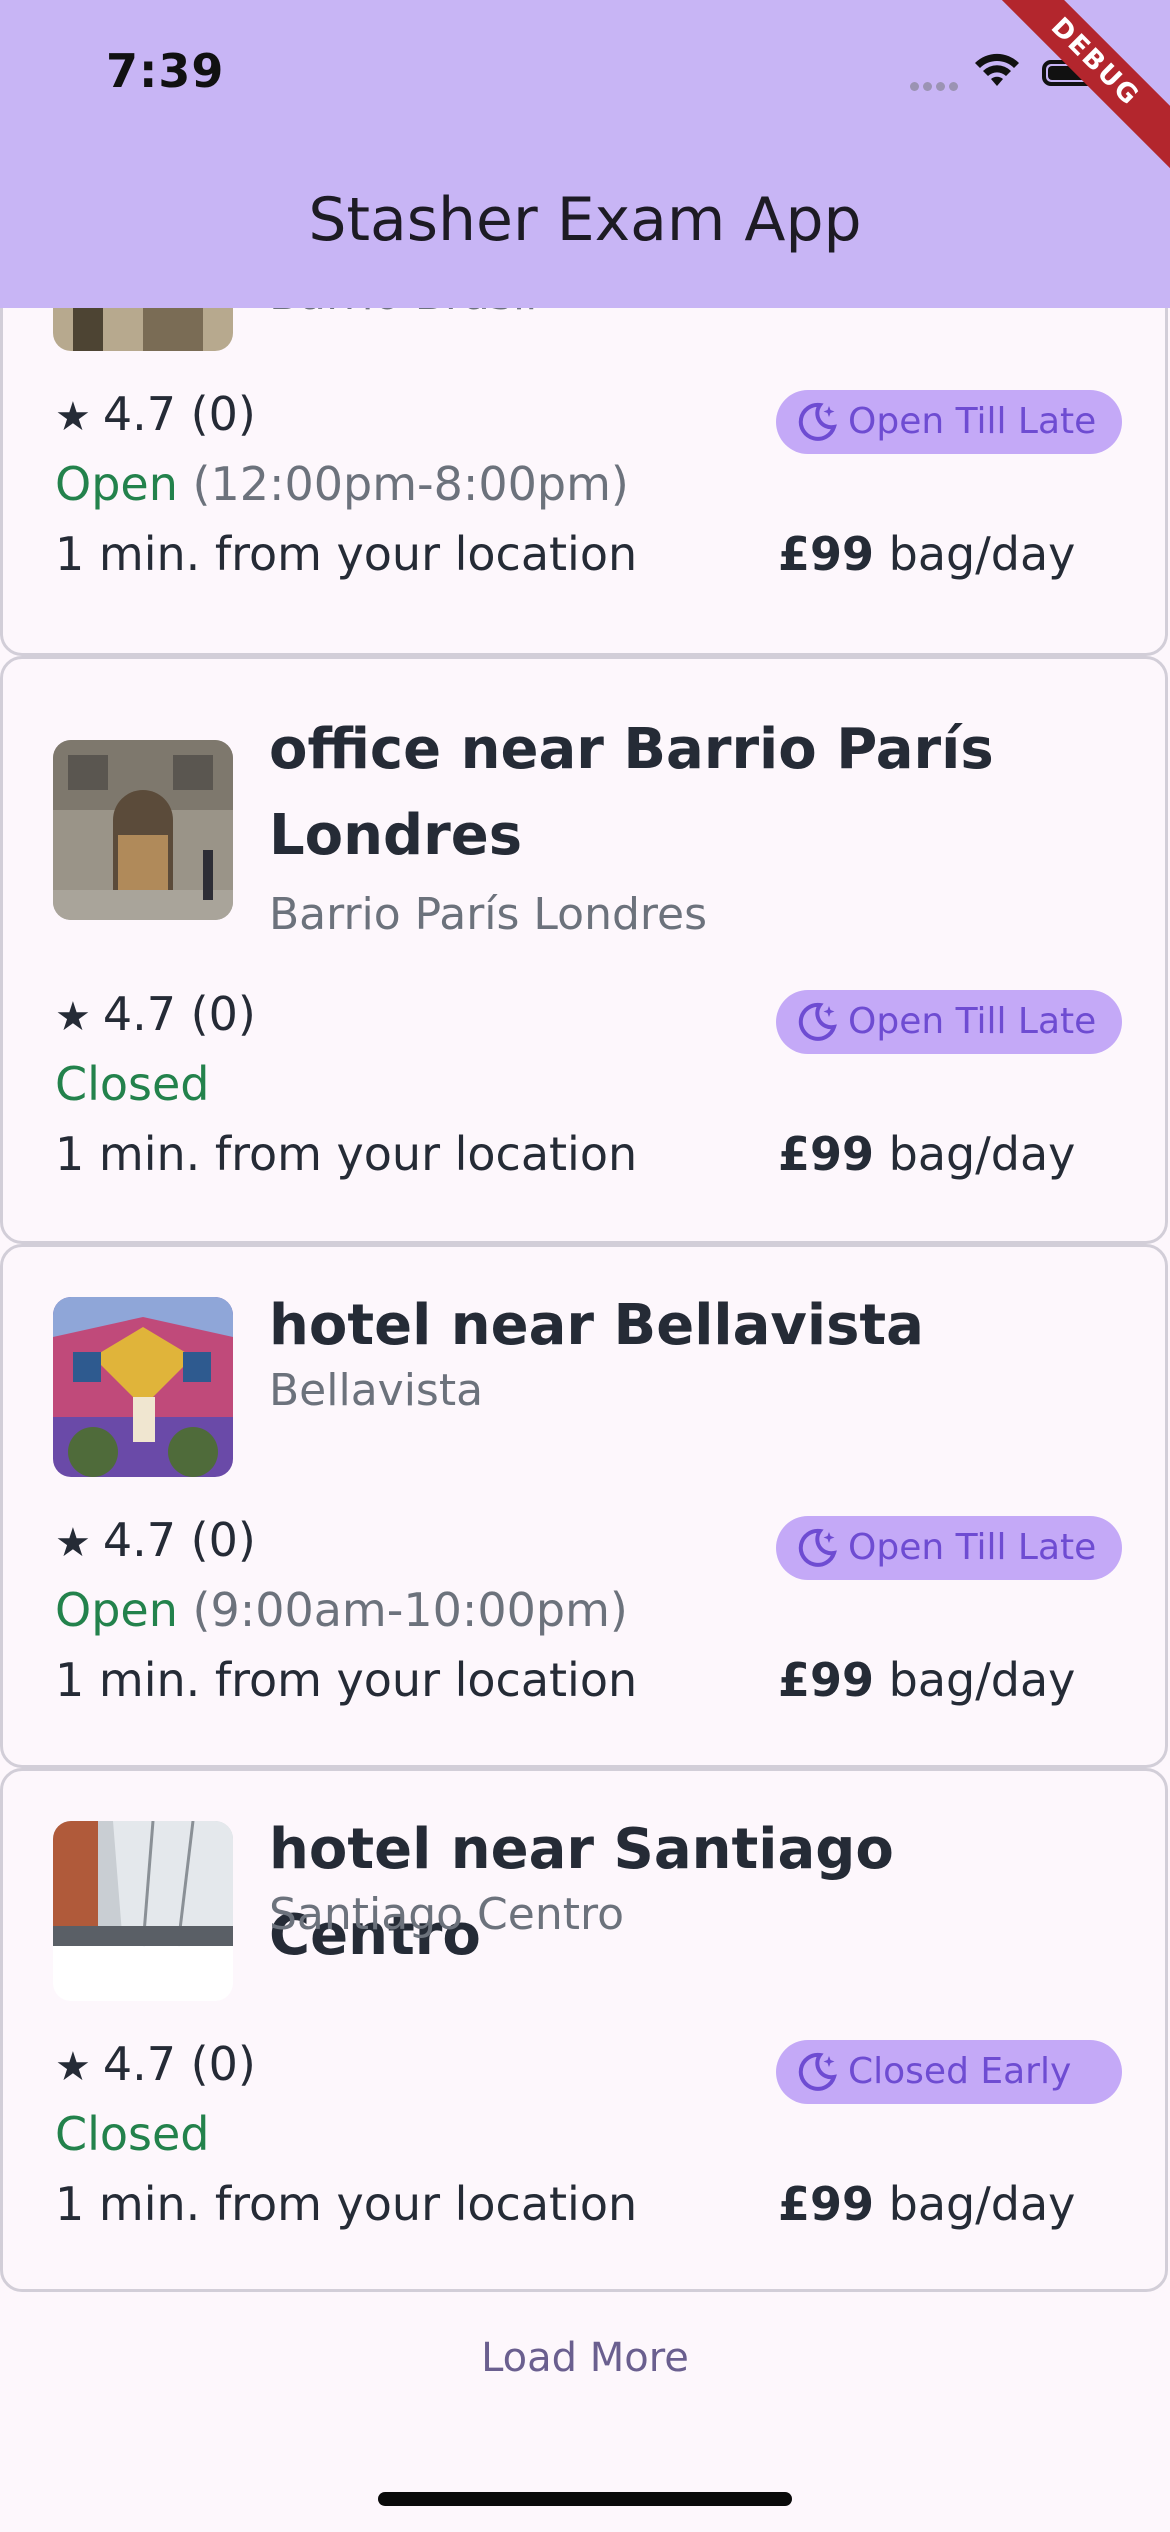 The width and height of the screenshot is (1170, 2532). I want to click on page-title: Stasher Exam App, so click(585, 220).